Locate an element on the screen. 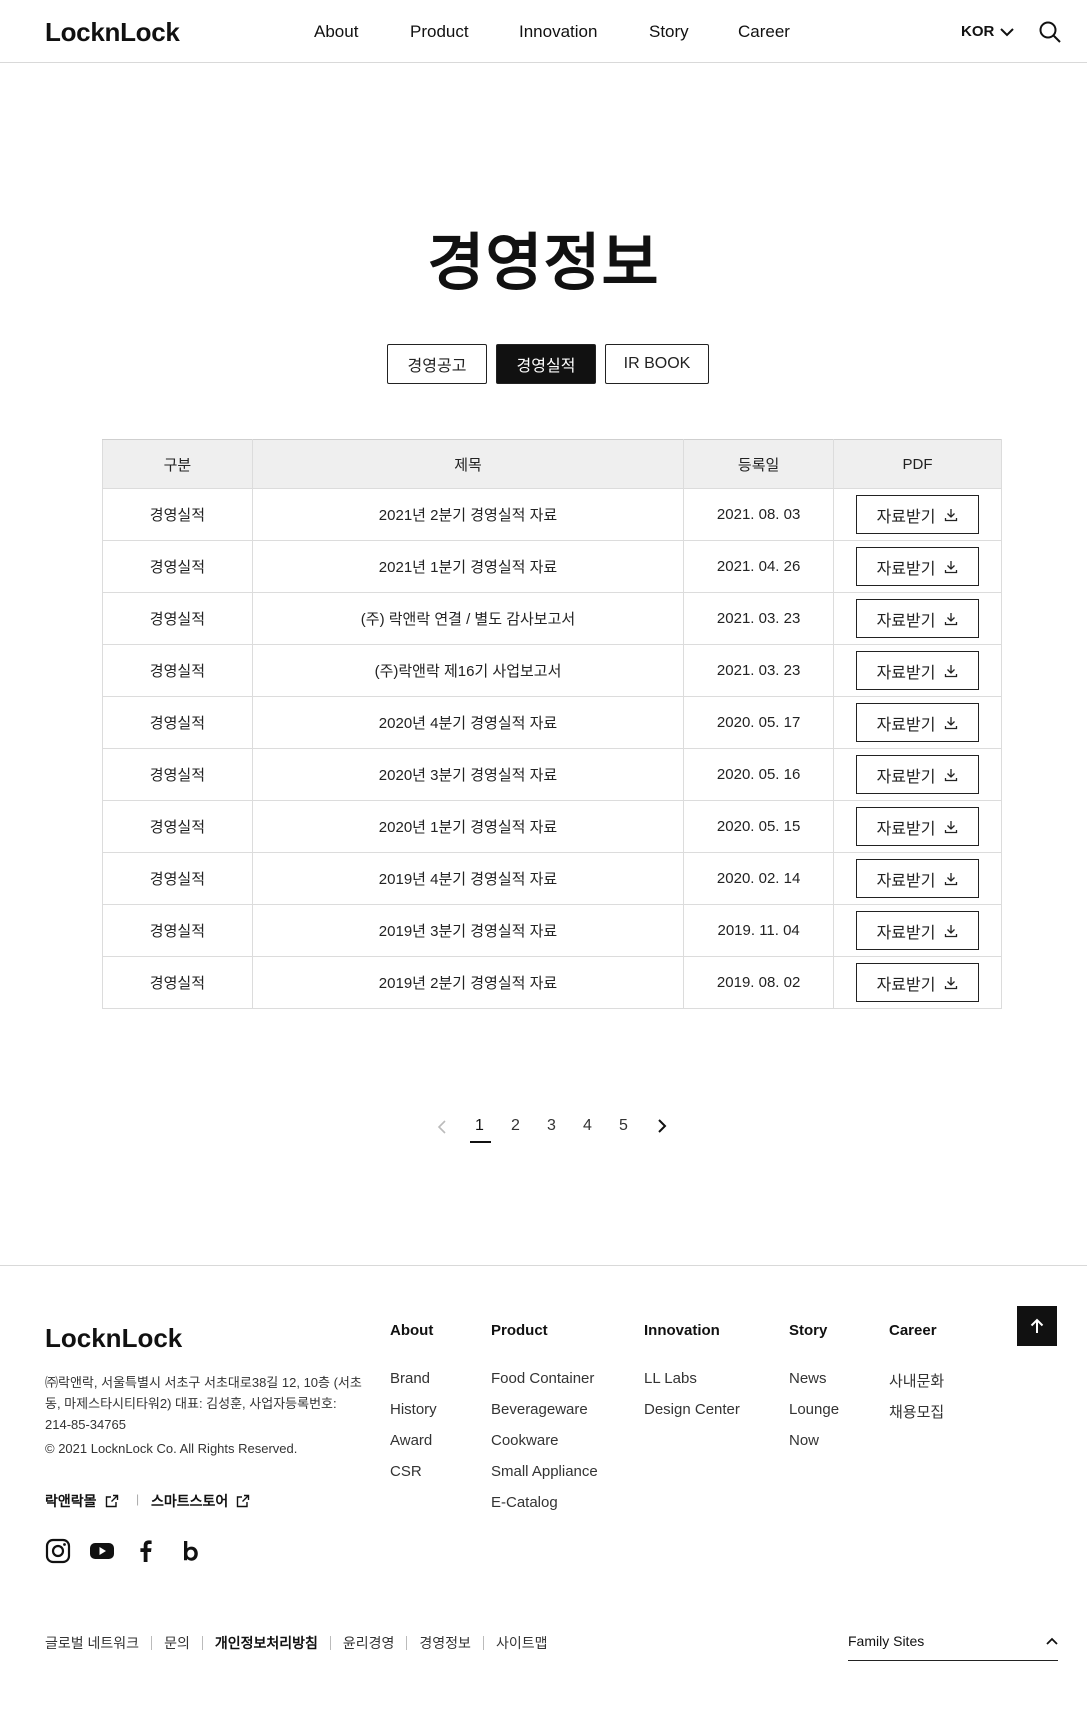  nav-product: Product is located at coordinates (439, 32).